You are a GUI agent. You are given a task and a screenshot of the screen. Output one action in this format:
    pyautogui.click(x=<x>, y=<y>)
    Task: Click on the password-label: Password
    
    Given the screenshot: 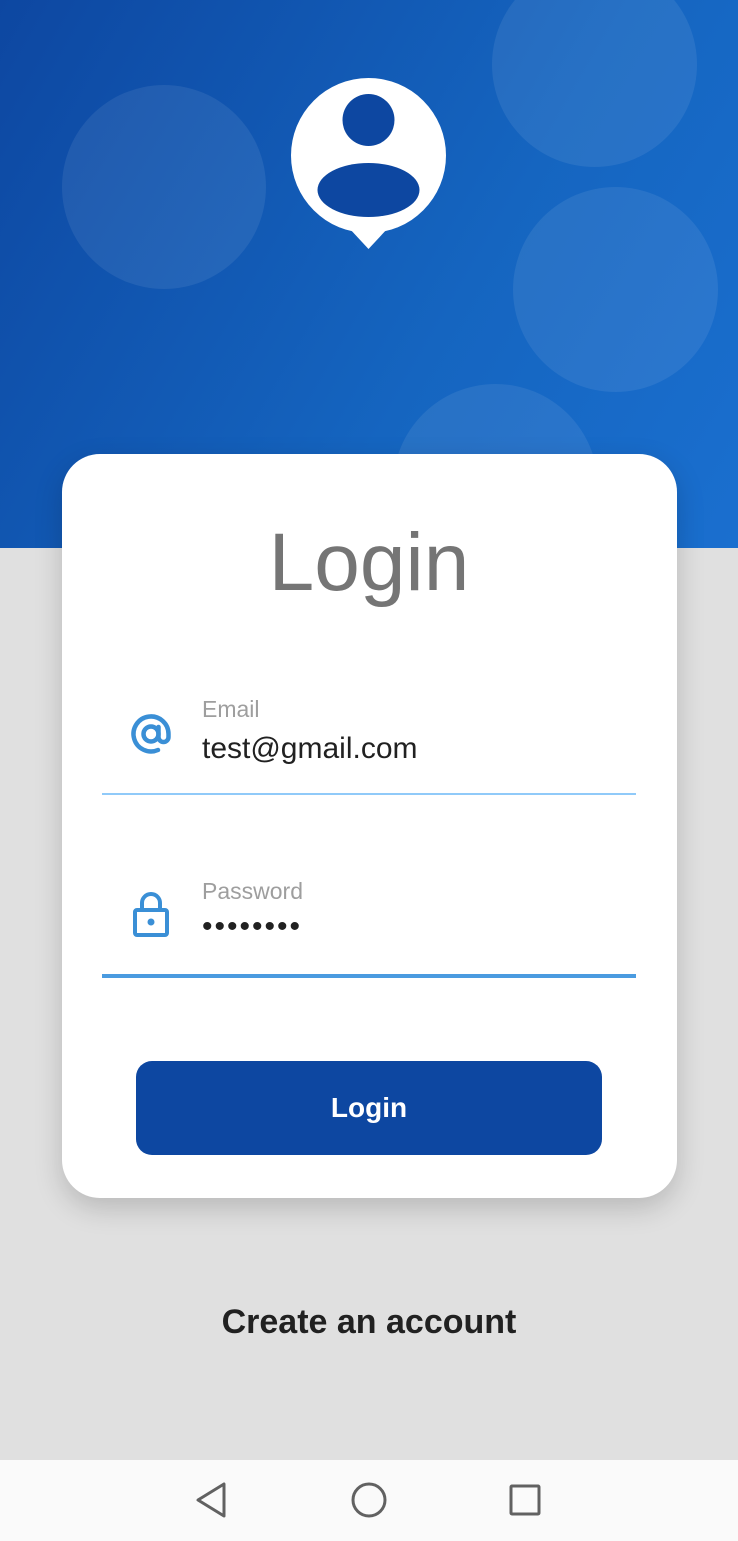 What is the action you would take?
    pyautogui.click(x=252, y=891)
    